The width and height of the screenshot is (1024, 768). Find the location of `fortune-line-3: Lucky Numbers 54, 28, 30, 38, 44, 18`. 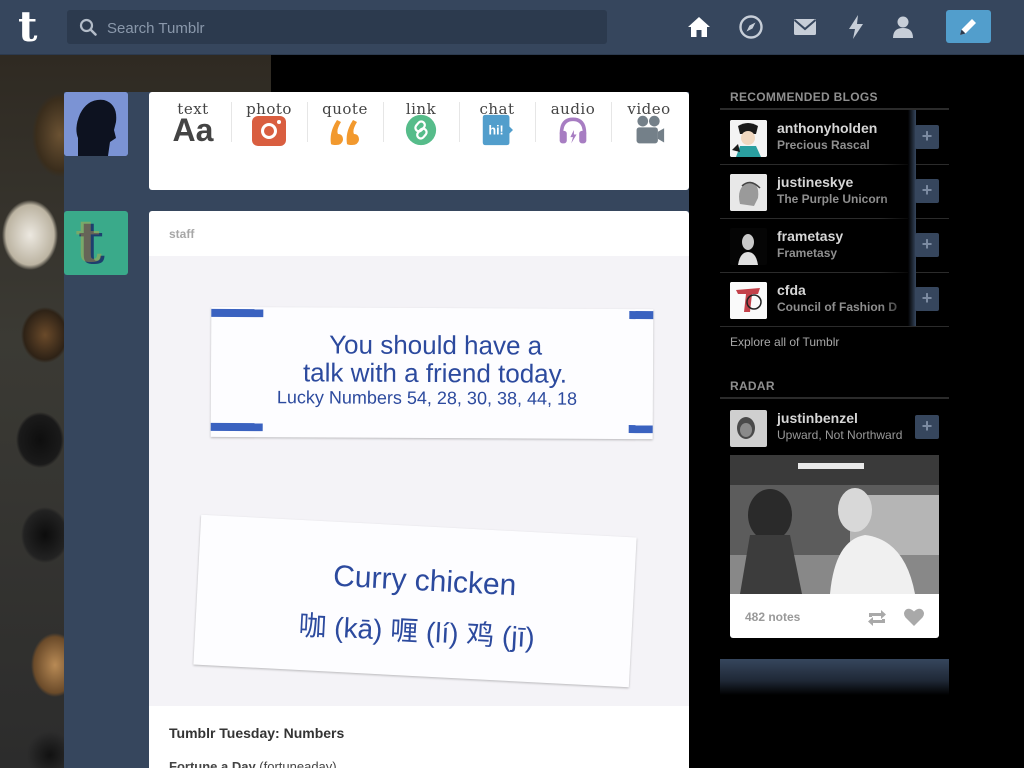

fortune-line-3: Lucky Numbers 54, 28, 30, 38, 44, 18 is located at coordinates (427, 398).